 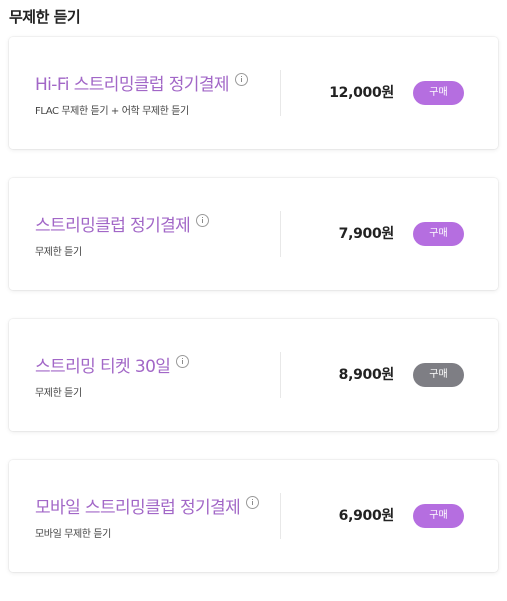 What do you see at coordinates (361, 93) in the screenshot?
I see `plan-price: 12,000원` at bounding box center [361, 93].